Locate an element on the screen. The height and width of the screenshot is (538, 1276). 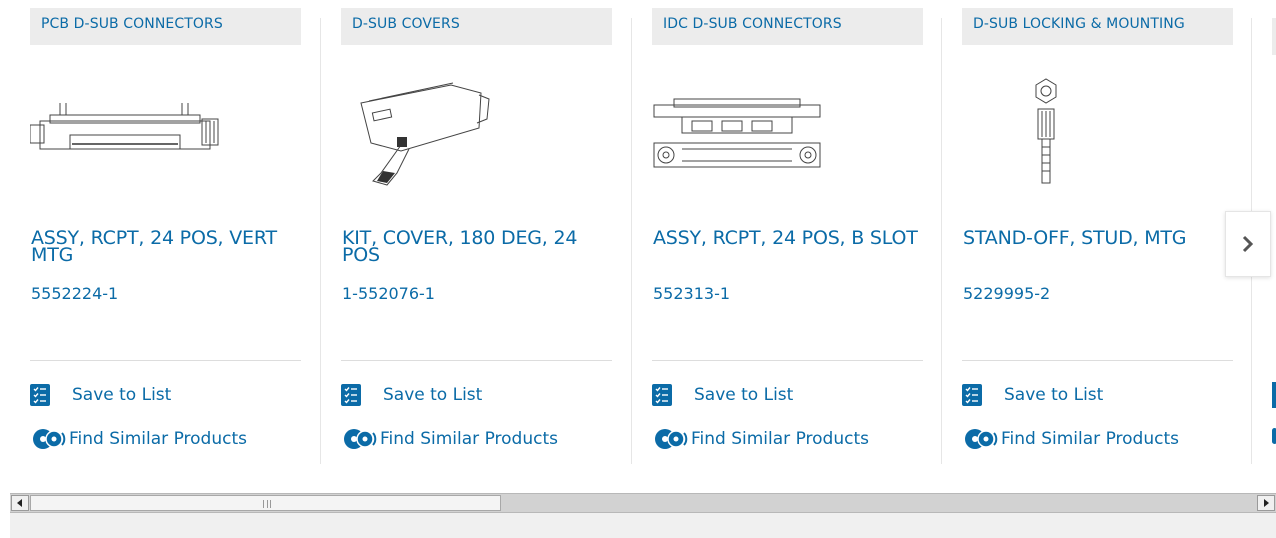
part-number: 5229995-2 is located at coordinates (1006, 293).